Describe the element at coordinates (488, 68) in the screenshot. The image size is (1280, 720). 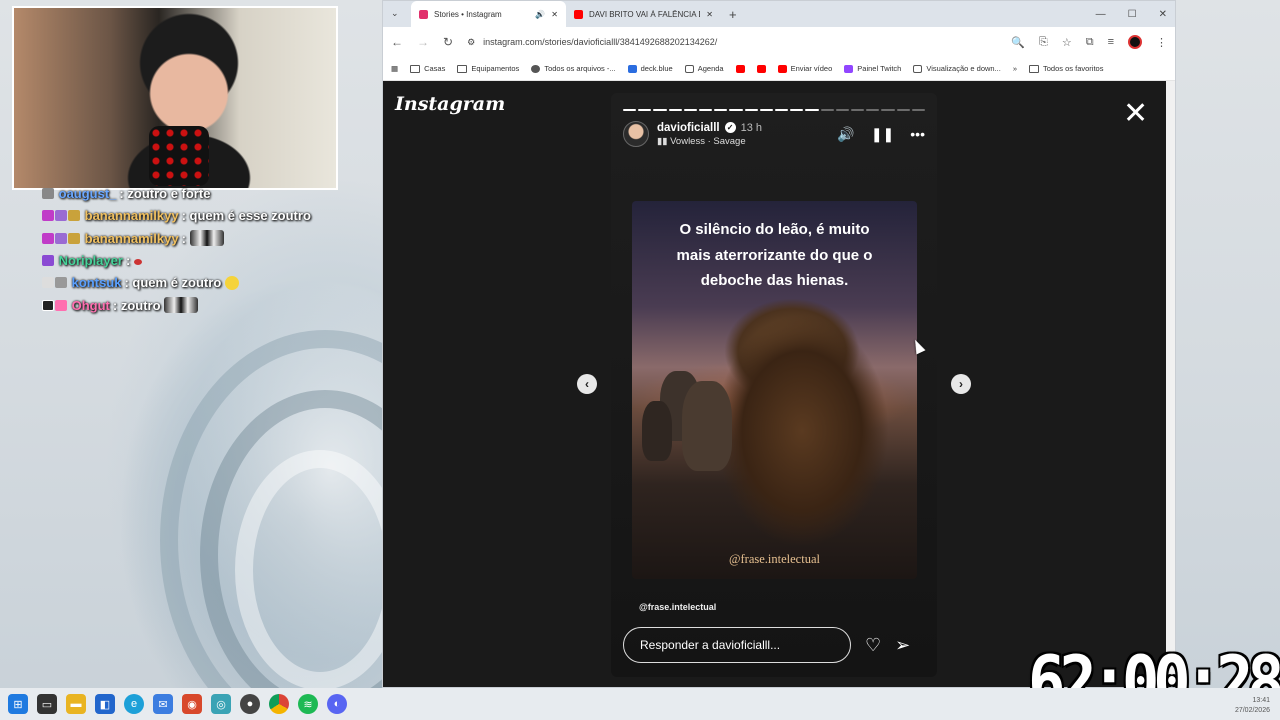
I see `bookmark-item: Equipamentos` at that location.